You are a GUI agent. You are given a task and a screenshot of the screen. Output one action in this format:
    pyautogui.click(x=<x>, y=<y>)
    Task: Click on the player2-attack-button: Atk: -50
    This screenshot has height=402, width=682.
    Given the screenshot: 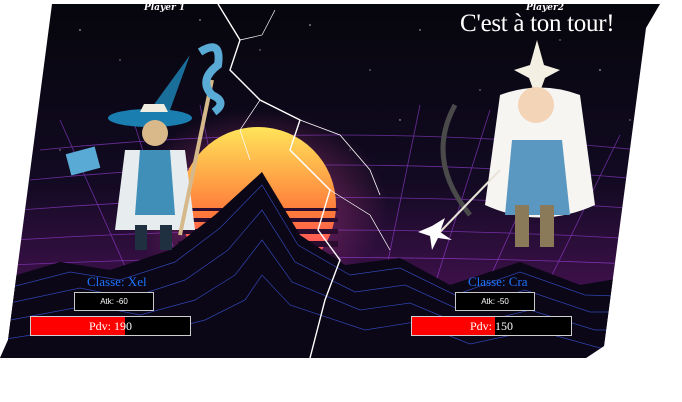 What is the action you would take?
    pyautogui.click(x=495, y=301)
    